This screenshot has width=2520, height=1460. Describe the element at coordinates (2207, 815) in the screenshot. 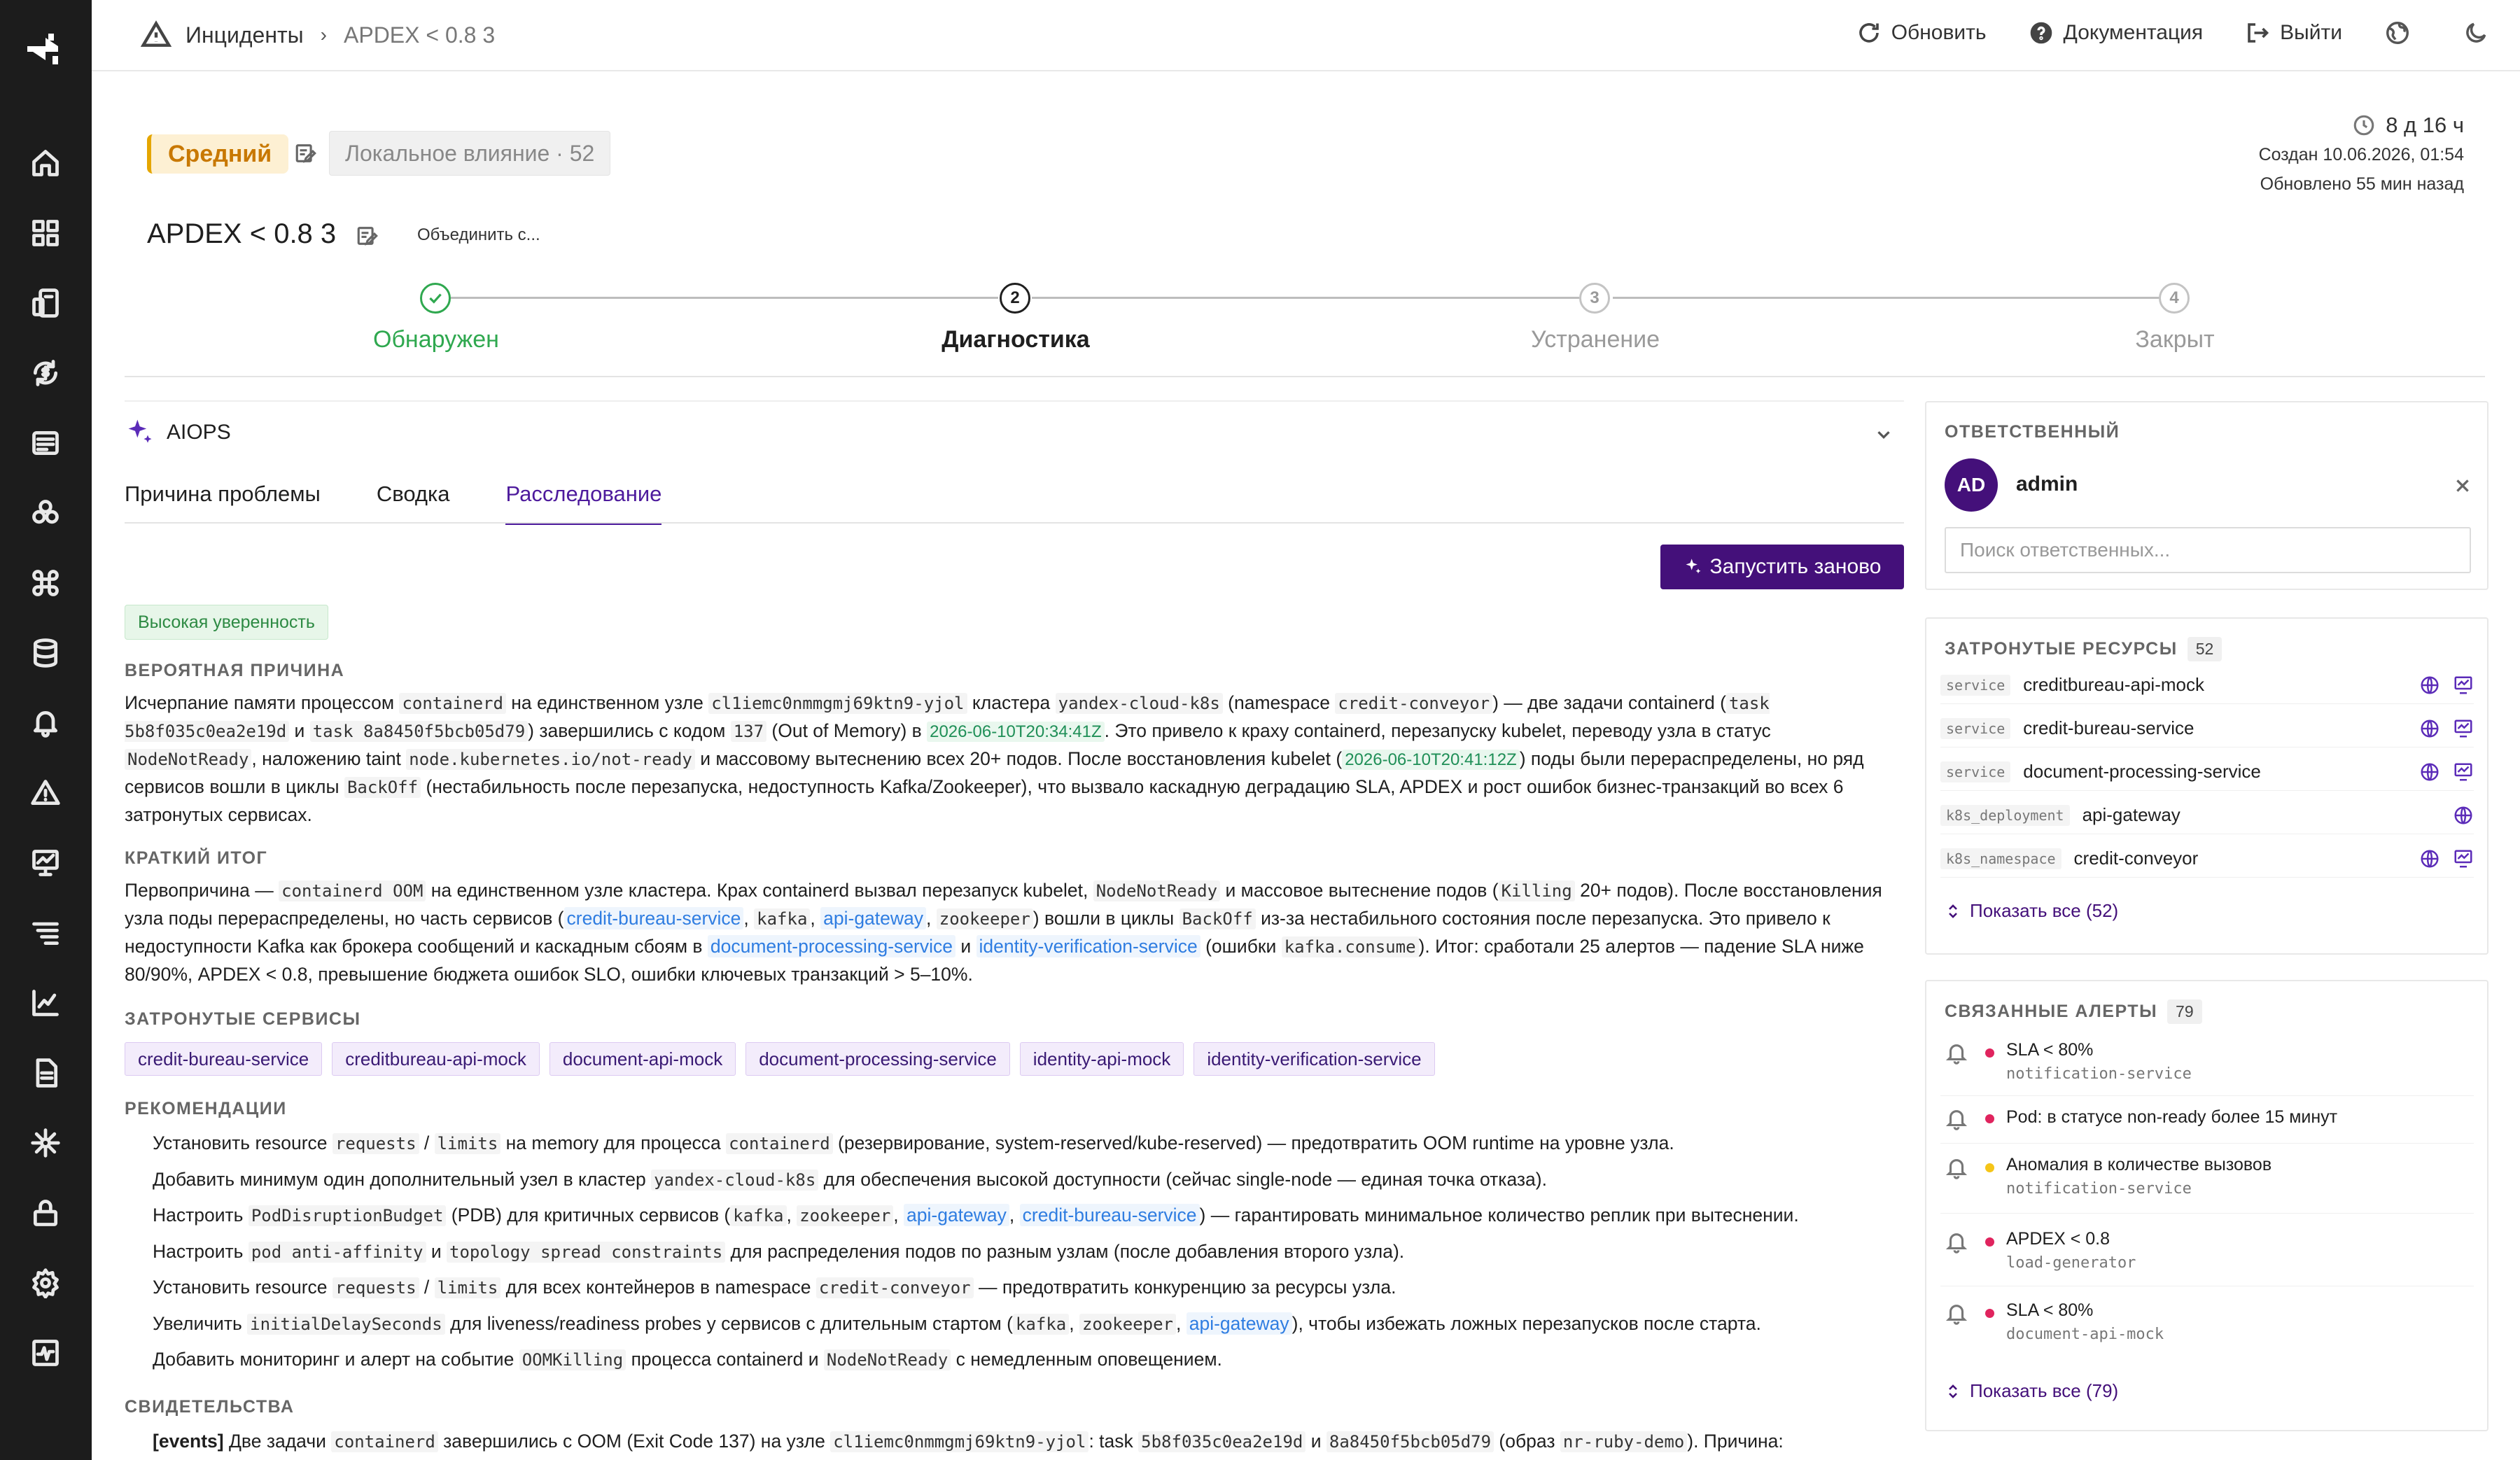

I see `resource-row: k8s_deployment api-gateway` at that location.